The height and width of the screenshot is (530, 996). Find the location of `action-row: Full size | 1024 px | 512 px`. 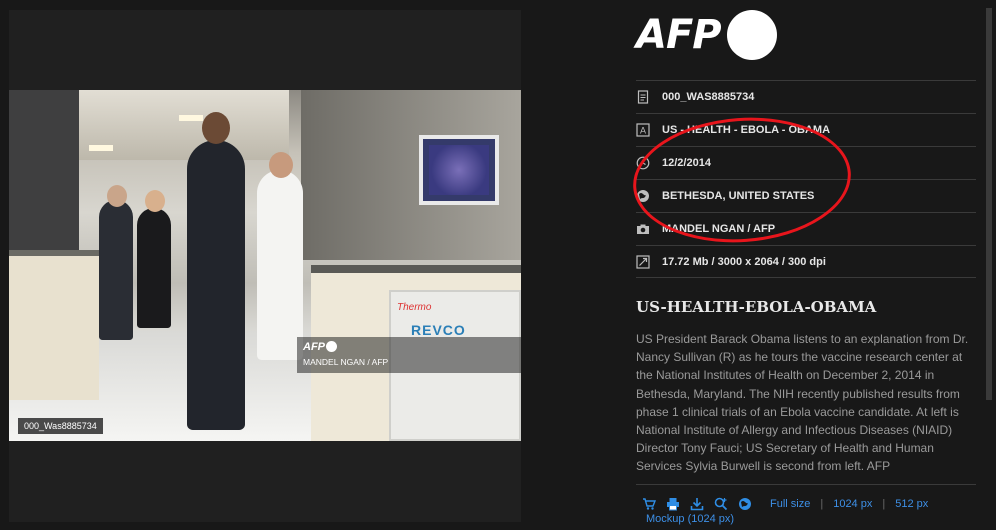

action-row: Full size | 1024 px | 512 px is located at coordinates (809, 504).